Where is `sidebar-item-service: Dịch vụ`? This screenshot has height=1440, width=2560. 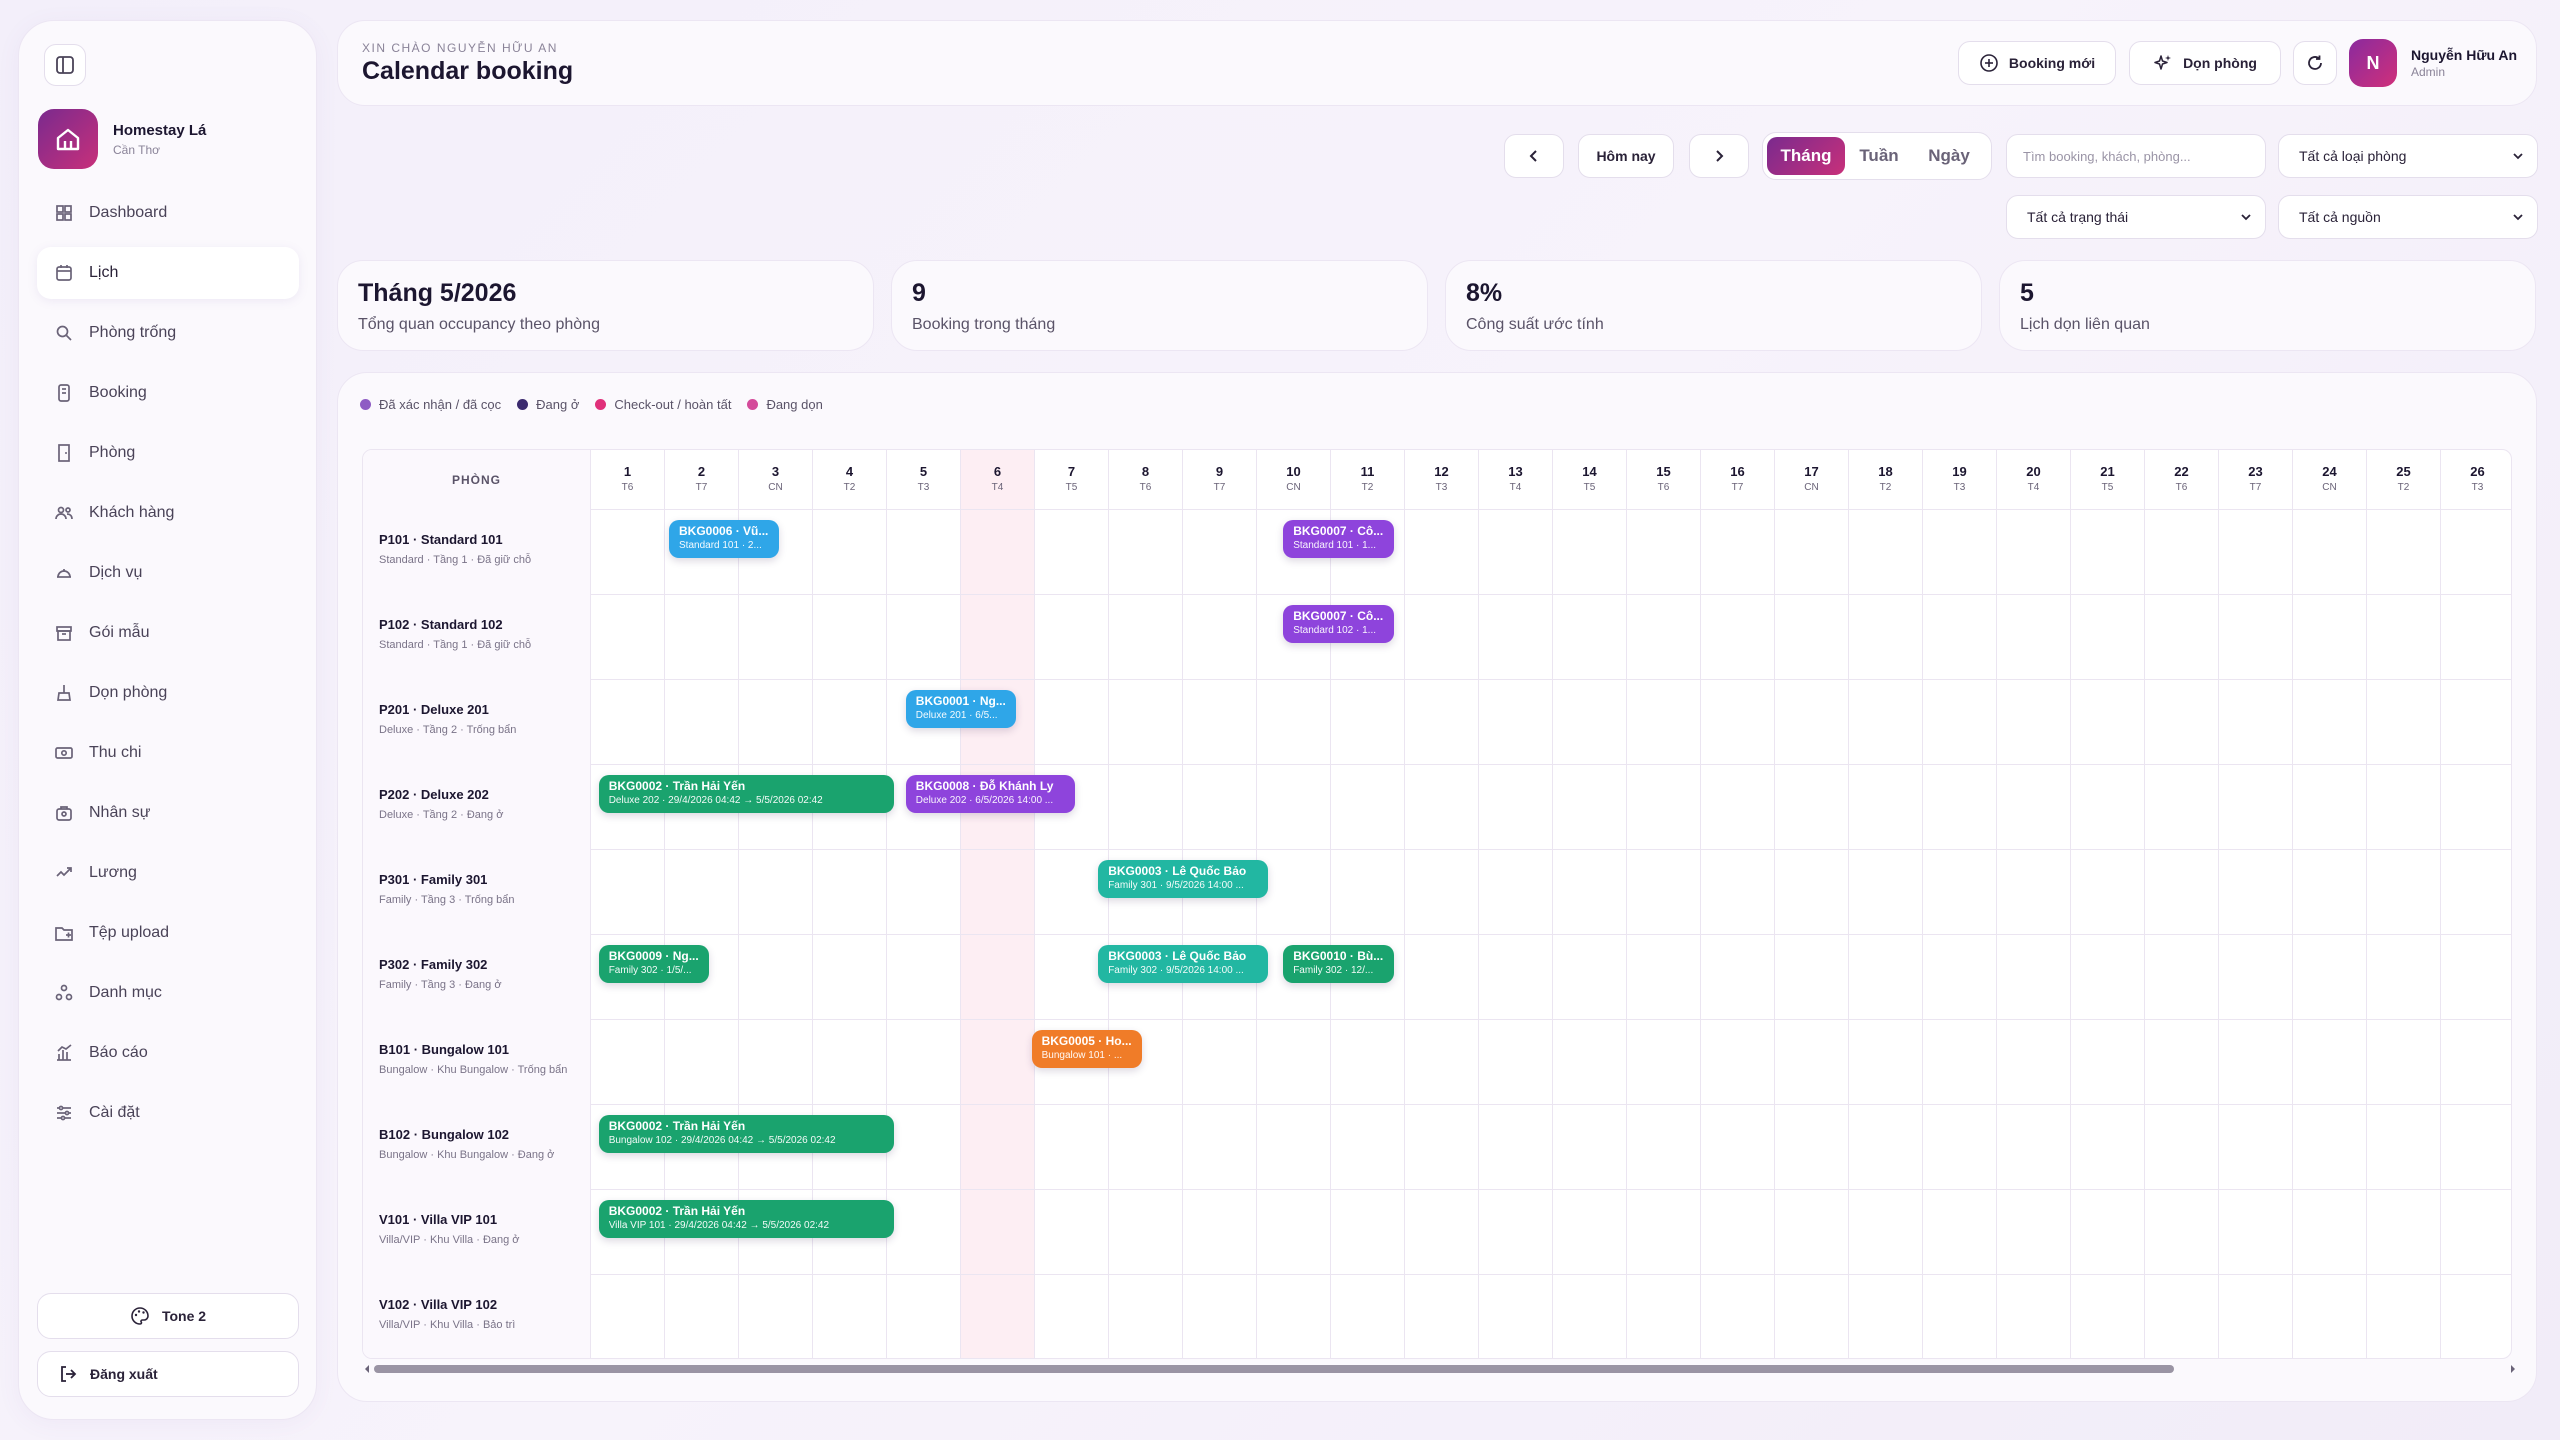 sidebar-item-service: Dịch vụ is located at coordinates (168, 573).